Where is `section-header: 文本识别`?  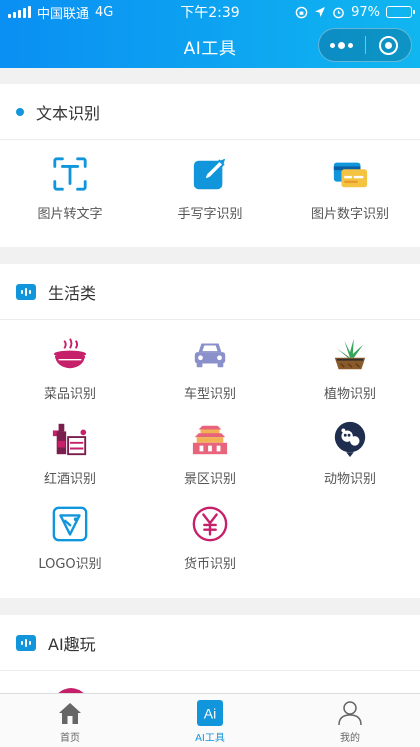
section-header: 文本识别 is located at coordinates (210, 112).